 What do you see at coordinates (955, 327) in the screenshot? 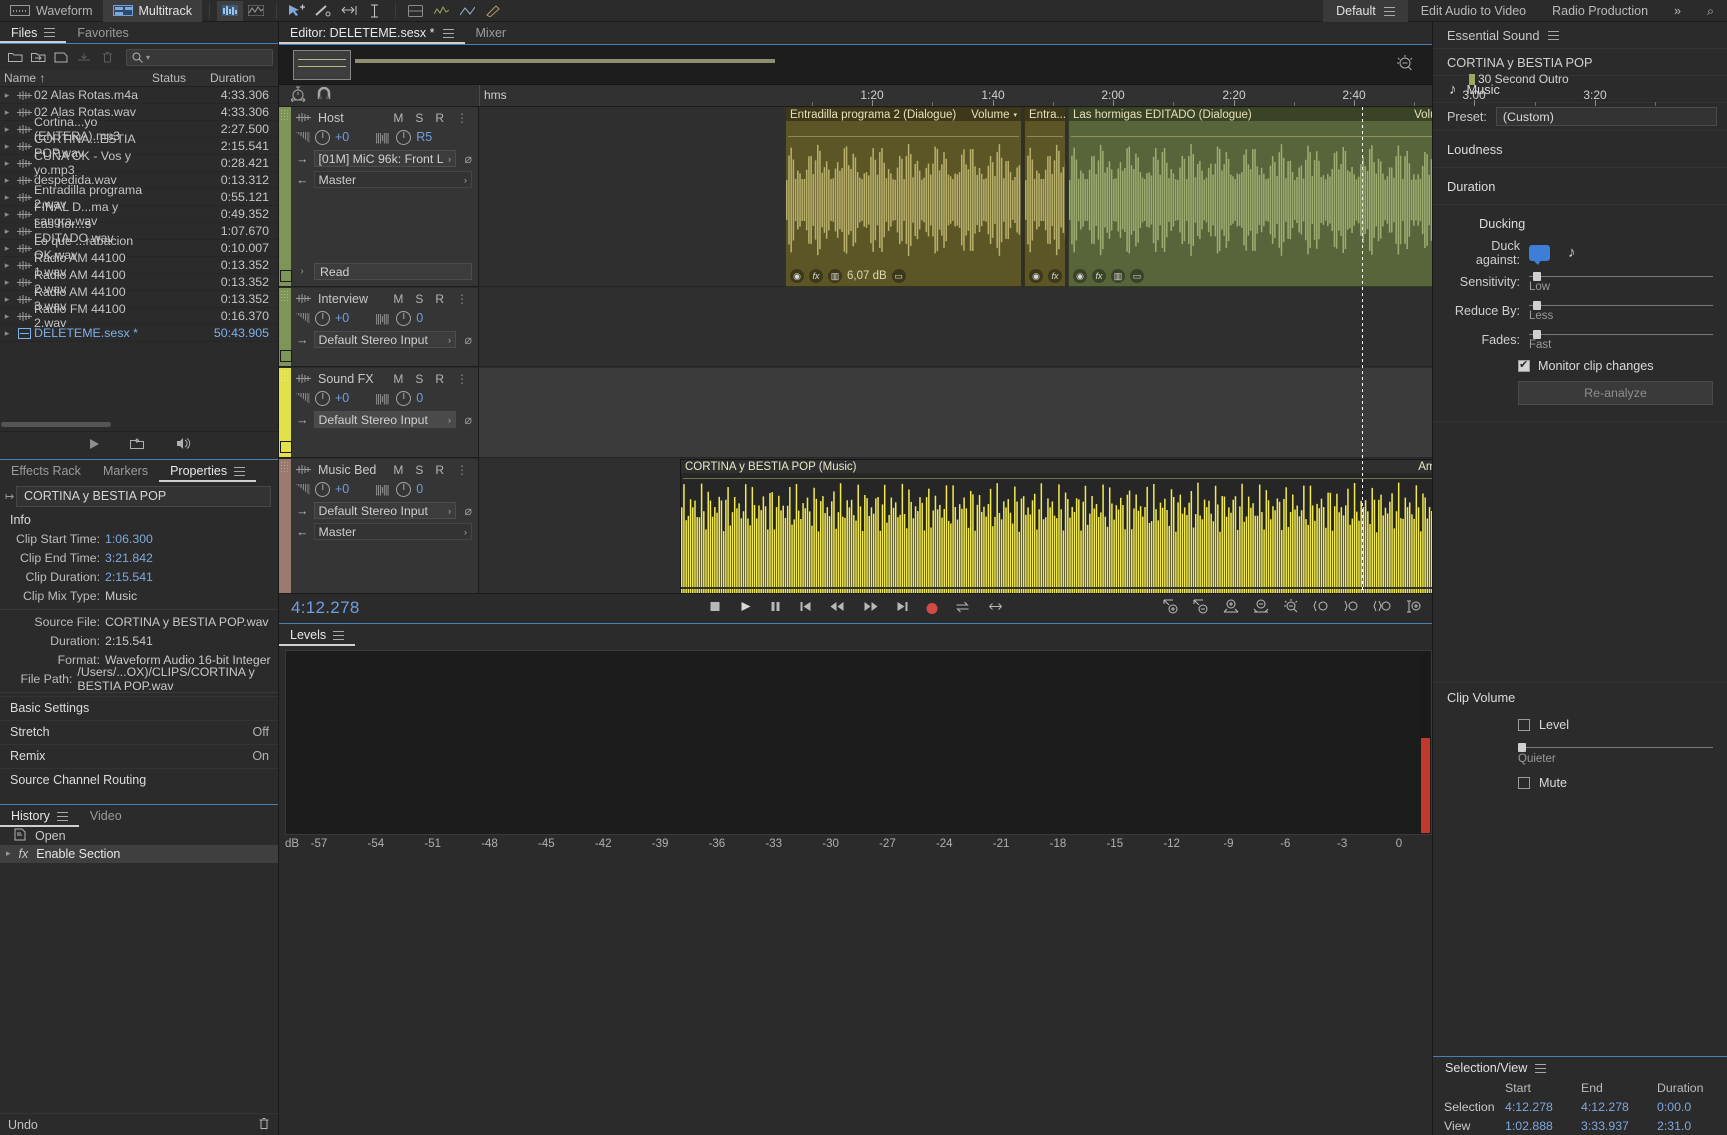
I see `track-lane-interview` at bounding box center [955, 327].